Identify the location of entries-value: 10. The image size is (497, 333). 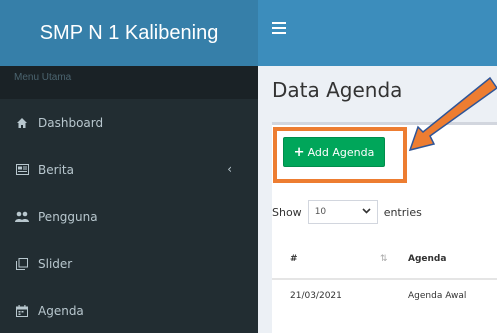
(320, 212).